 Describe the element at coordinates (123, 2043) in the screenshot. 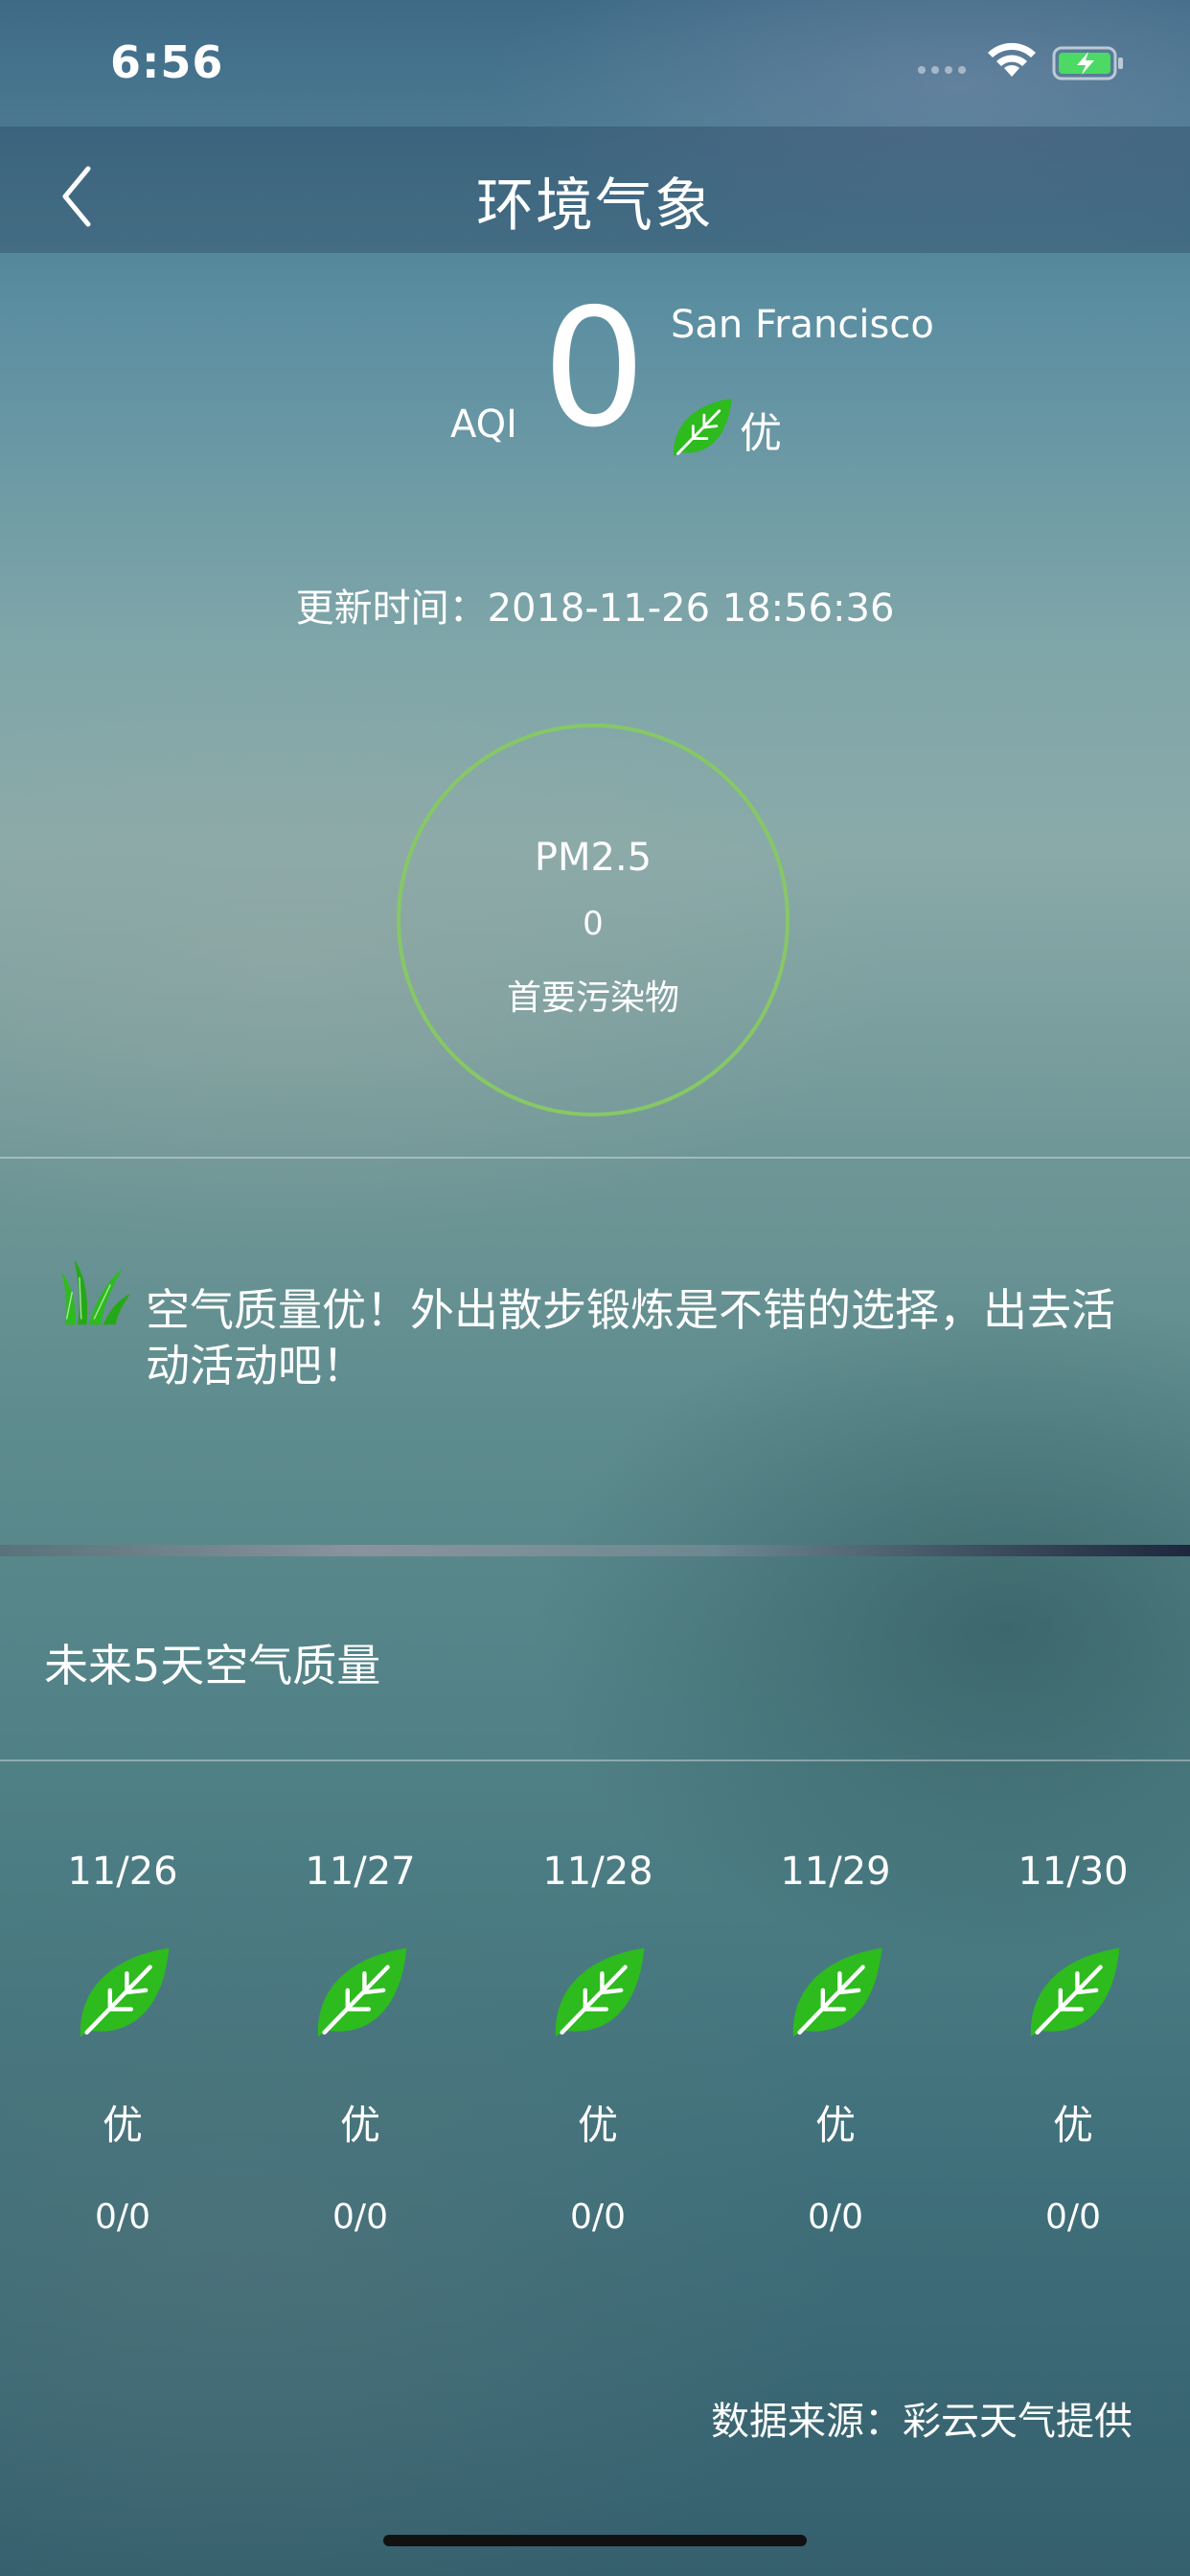

I see `forecast-day: 11/26 优 0/0` at that location.